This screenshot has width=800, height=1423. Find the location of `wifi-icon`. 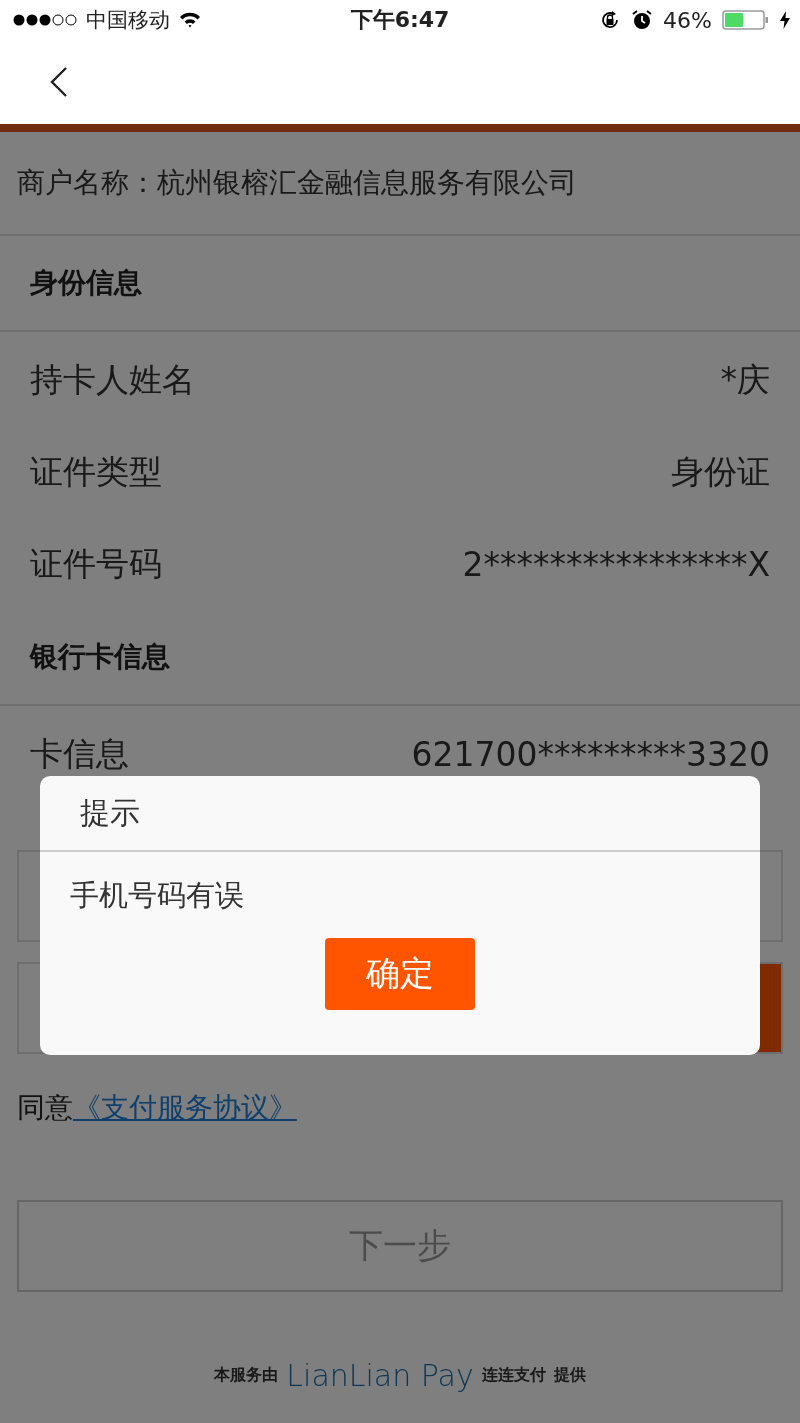

wifi-icon is located at coordinates (190, 20).